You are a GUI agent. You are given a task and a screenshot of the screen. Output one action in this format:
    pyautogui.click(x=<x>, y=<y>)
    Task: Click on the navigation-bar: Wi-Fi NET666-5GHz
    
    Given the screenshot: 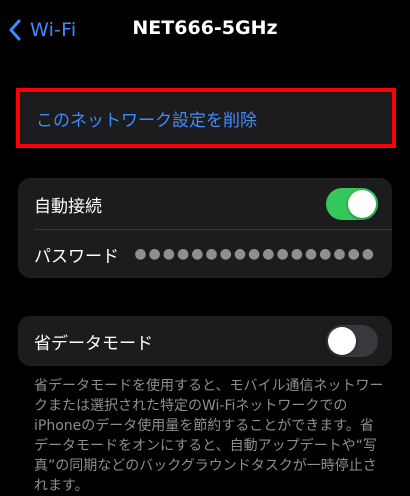 What is the action you would take?
    pyautogui.click(x=205, y=30)
    